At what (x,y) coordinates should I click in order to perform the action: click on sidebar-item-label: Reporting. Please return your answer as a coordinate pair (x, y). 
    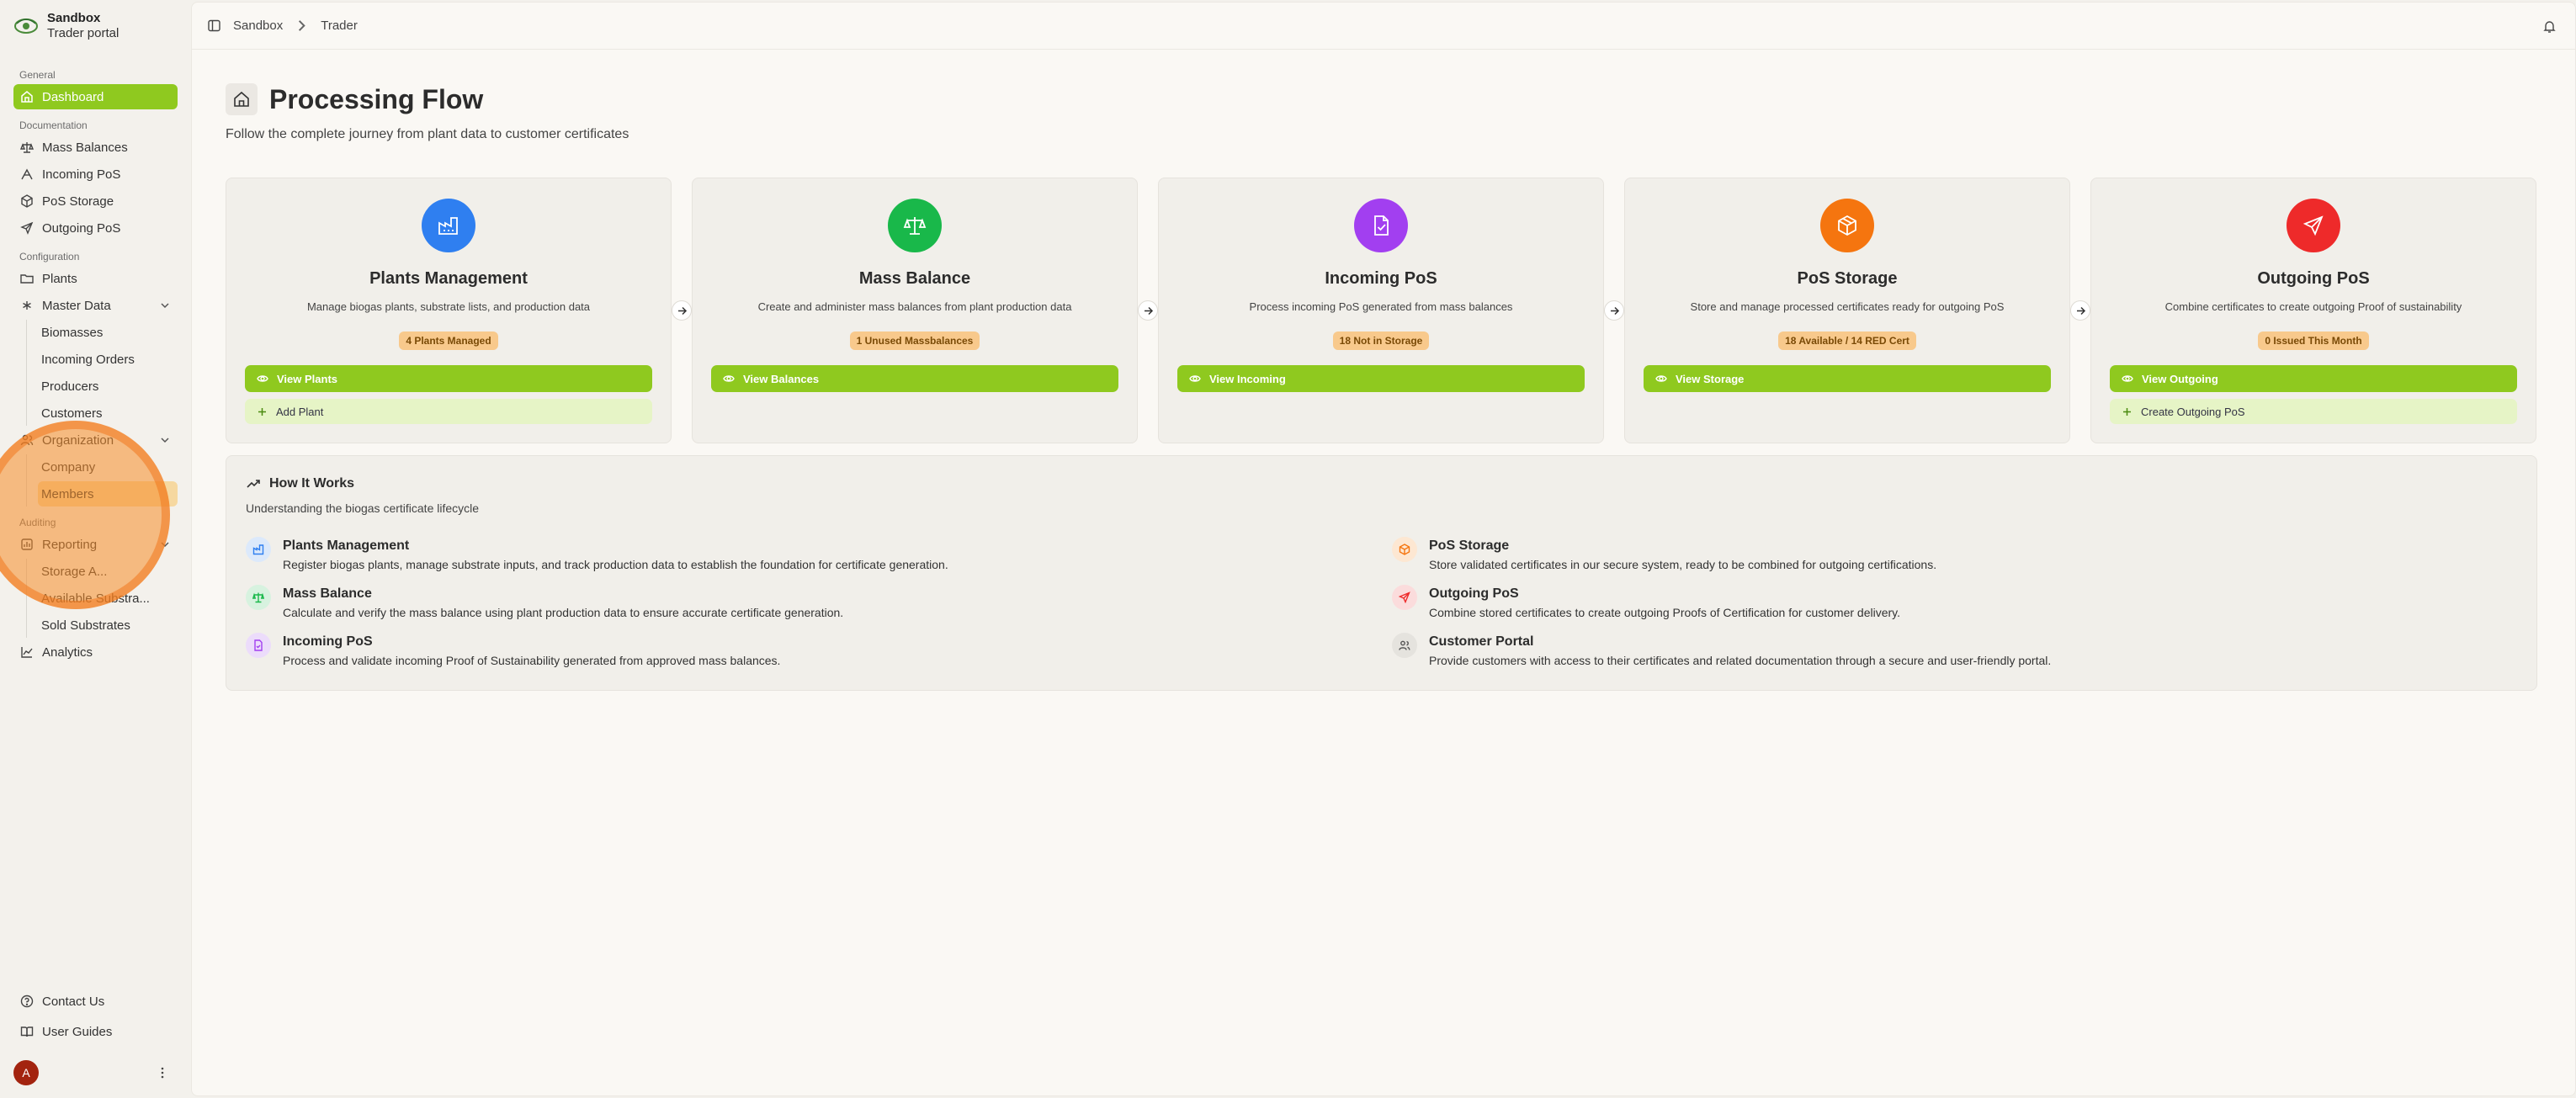
    Looking at the image, I should click on (70, 544).